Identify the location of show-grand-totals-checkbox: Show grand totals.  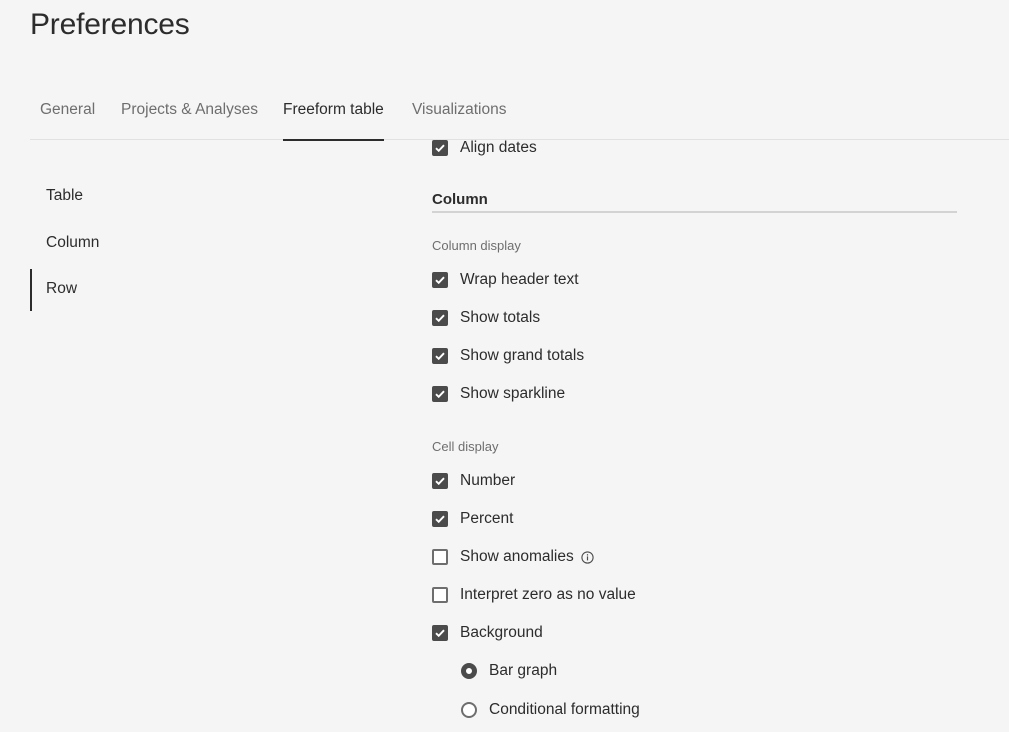
(508, 356).